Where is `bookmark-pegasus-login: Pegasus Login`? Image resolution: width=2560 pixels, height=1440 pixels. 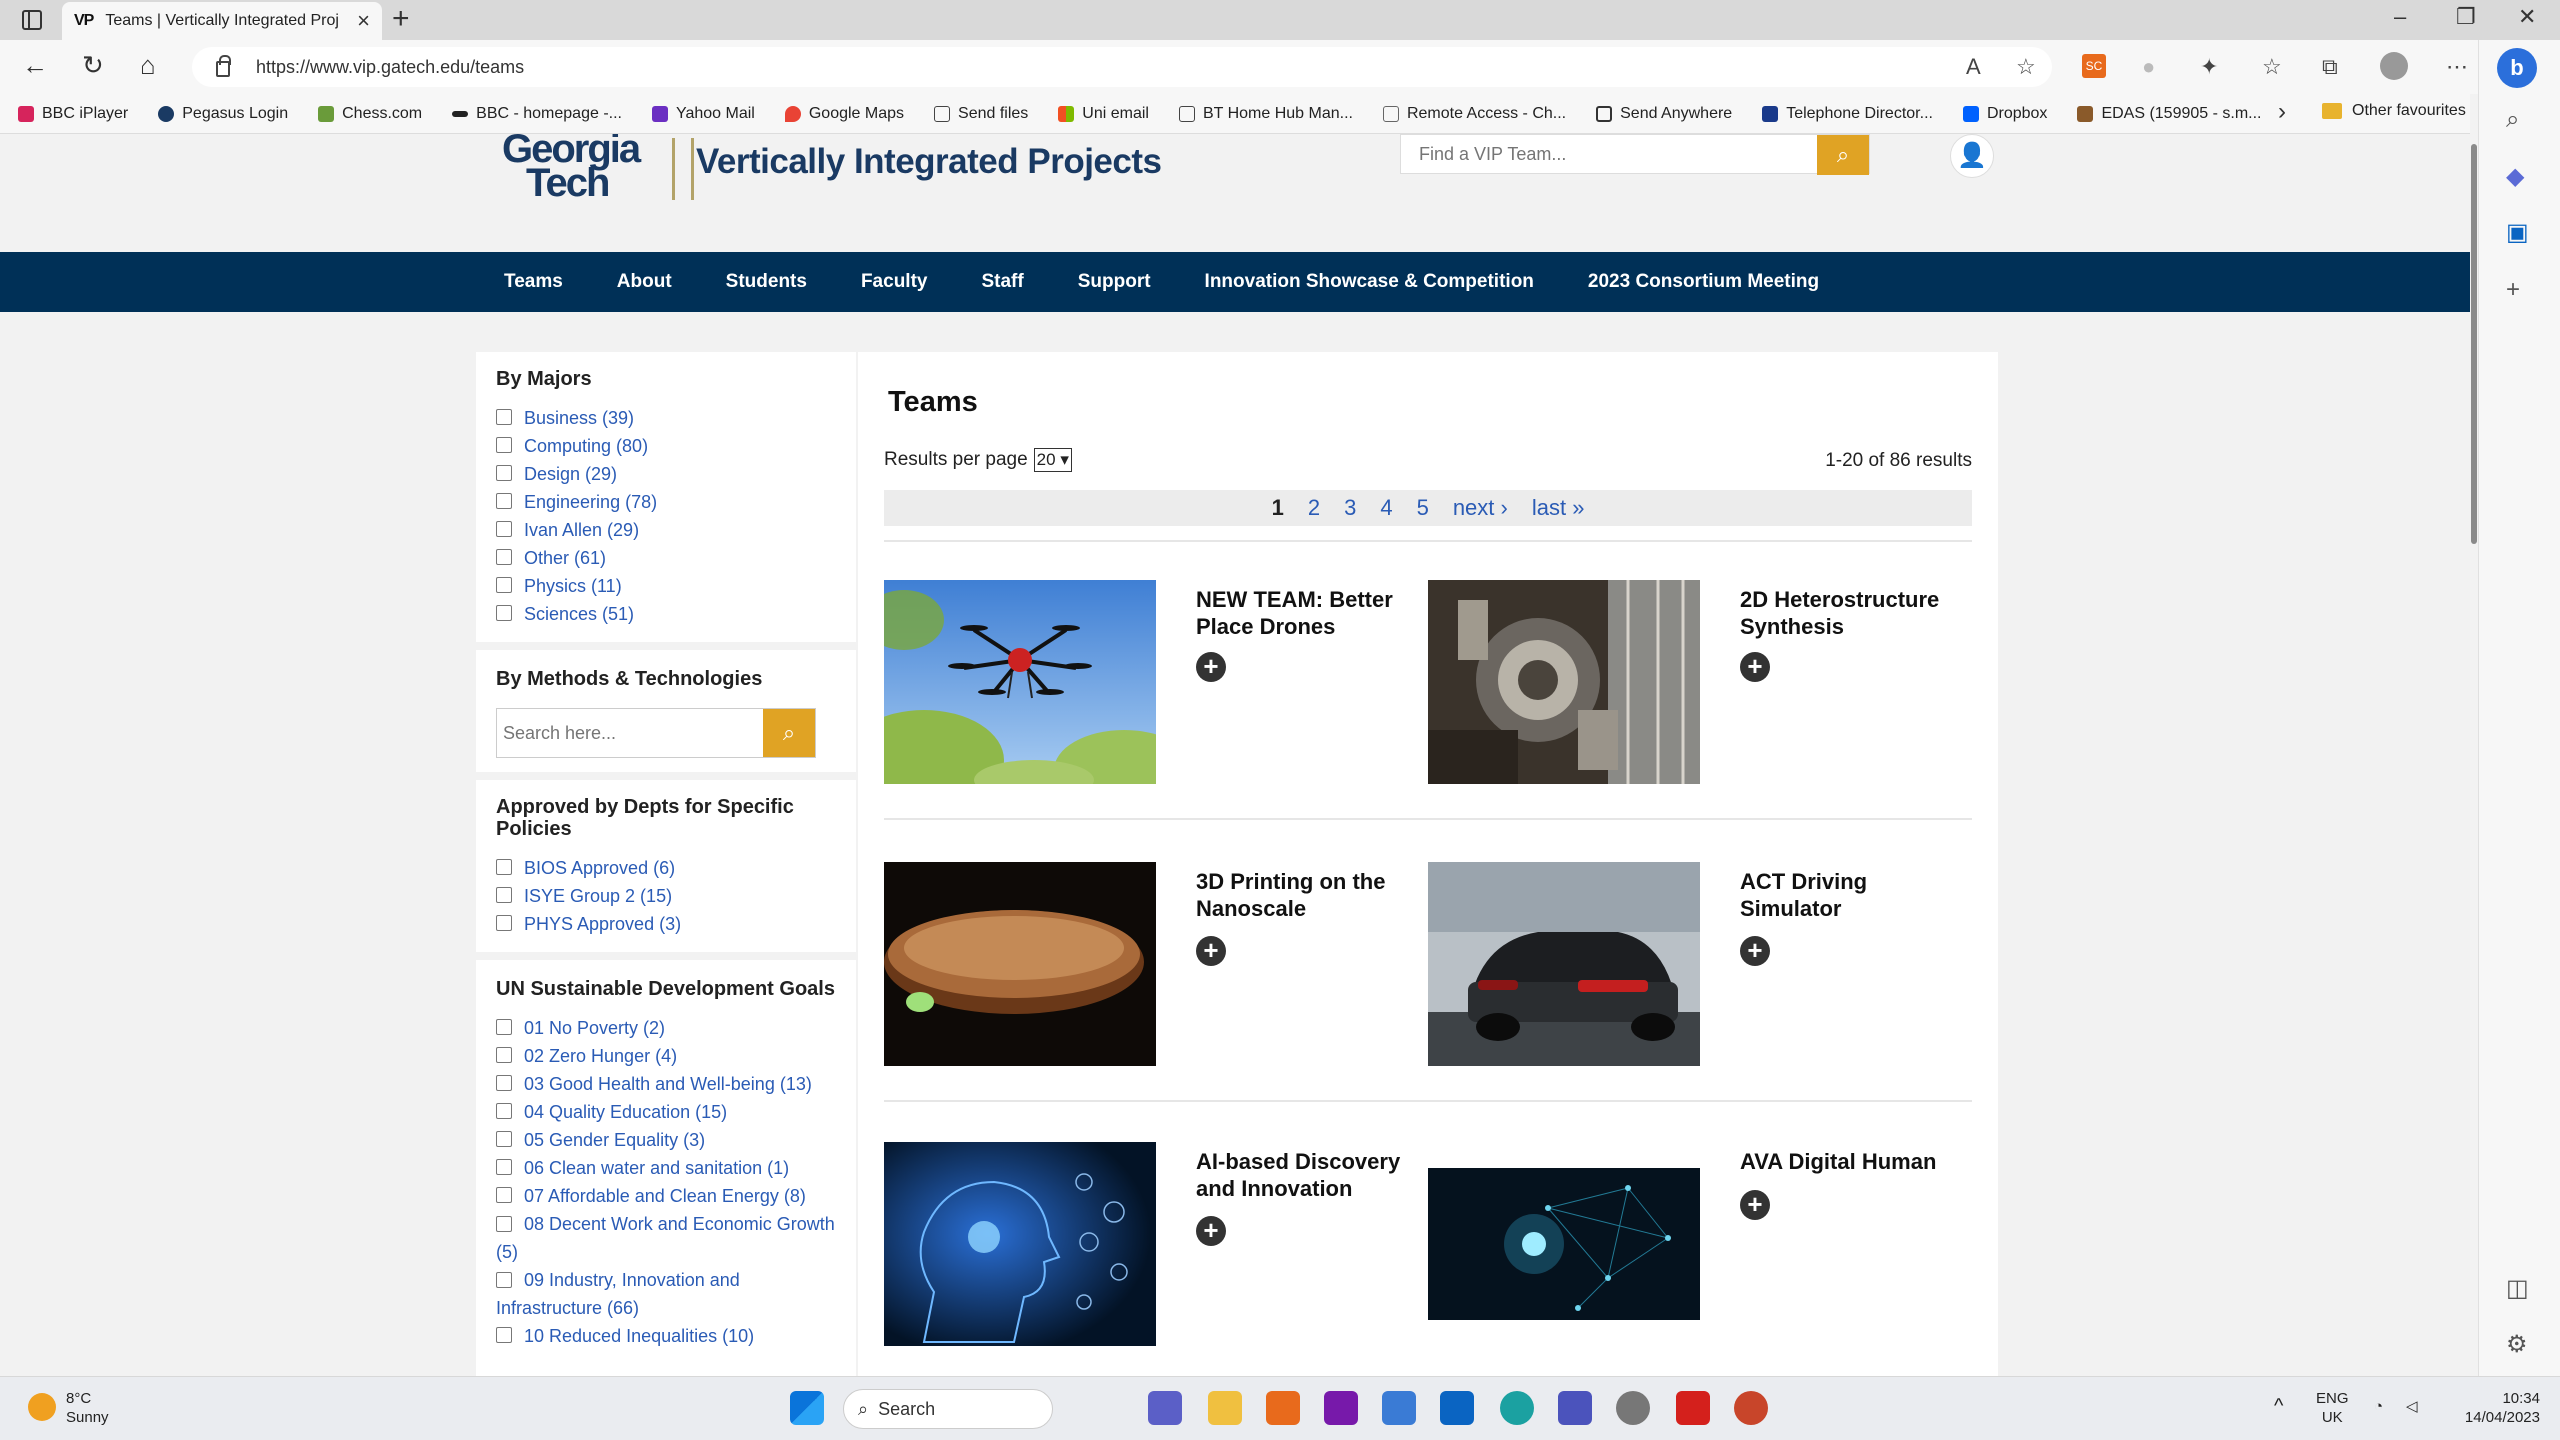 bookmark-pegasus-login: Pegasus Login is located at coordinates (223, 114).